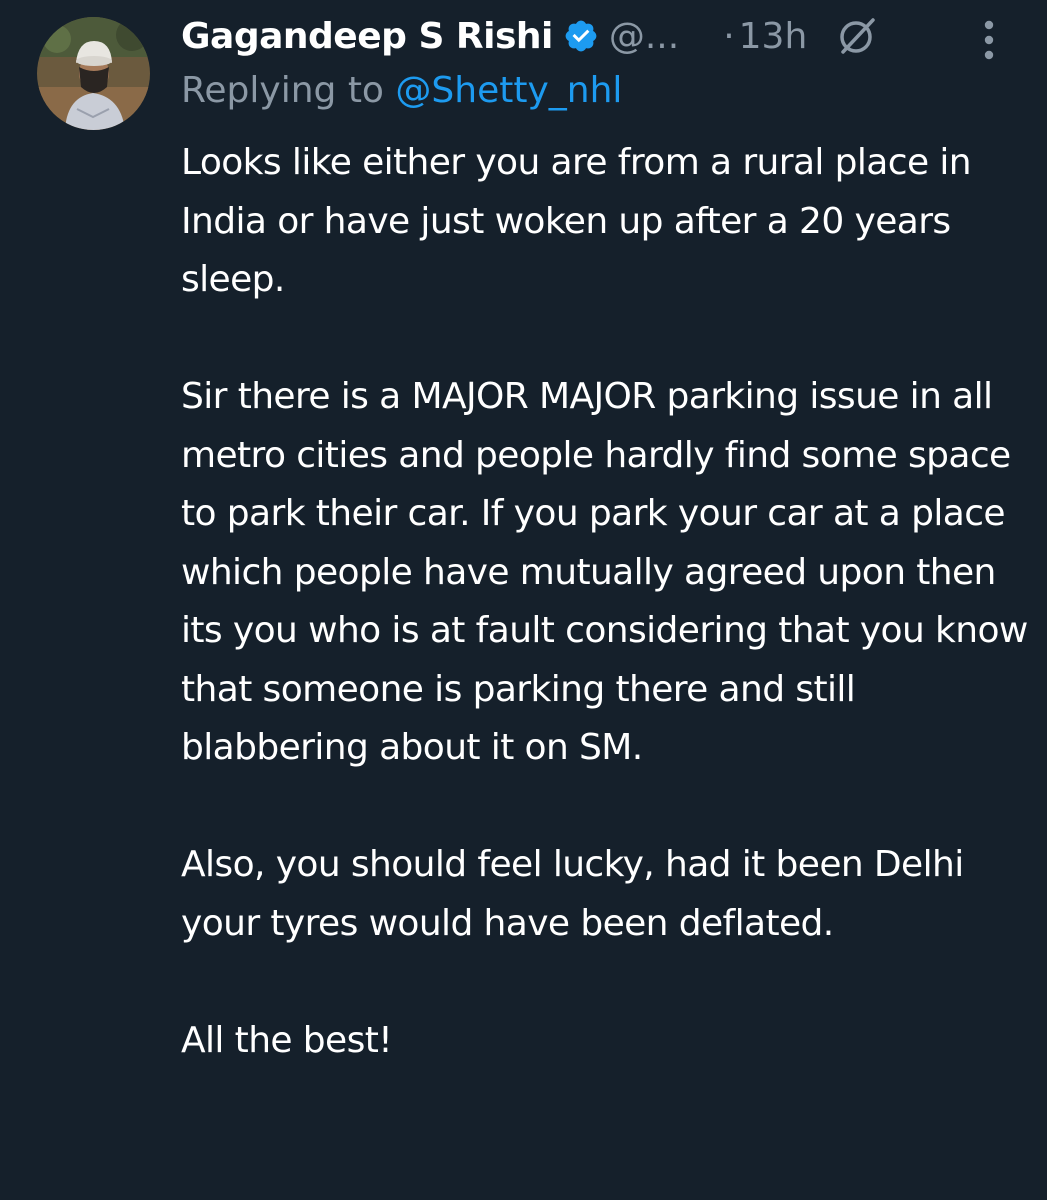 This screenshot has height=1200, width=1047. Describe the element at coordinates (857, 36) in the screenshot. I see `grok-icon` at that location.